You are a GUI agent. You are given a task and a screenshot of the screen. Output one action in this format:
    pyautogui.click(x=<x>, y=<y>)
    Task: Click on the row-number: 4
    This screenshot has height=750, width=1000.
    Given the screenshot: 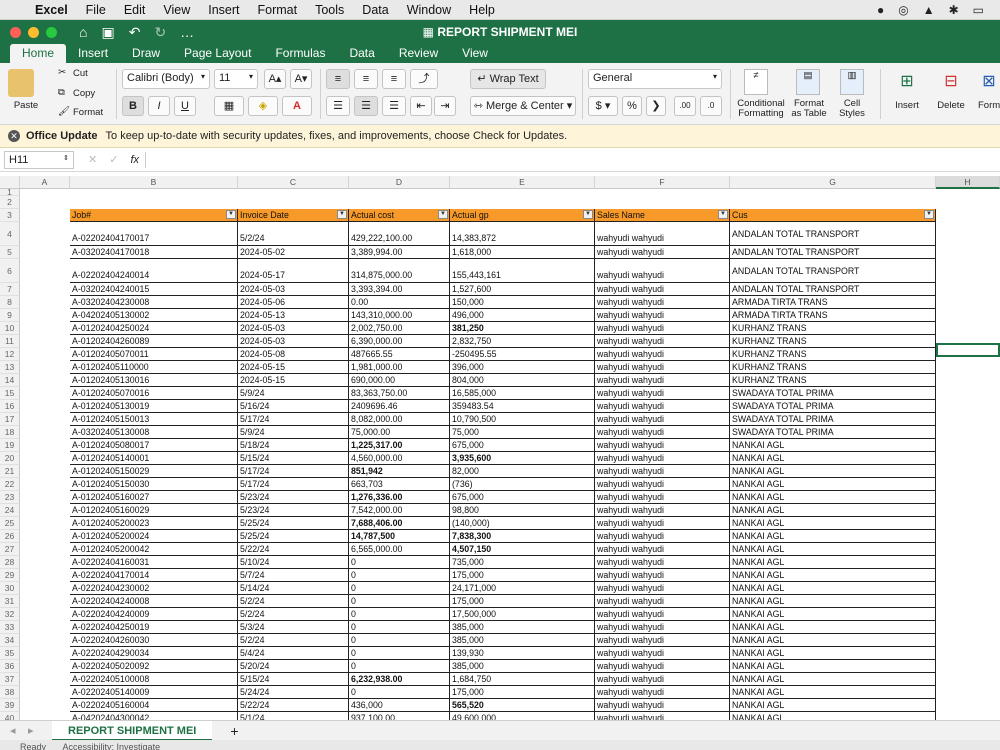 What is the action you would take?
    pyautogui.click(x=10, y=234)
    